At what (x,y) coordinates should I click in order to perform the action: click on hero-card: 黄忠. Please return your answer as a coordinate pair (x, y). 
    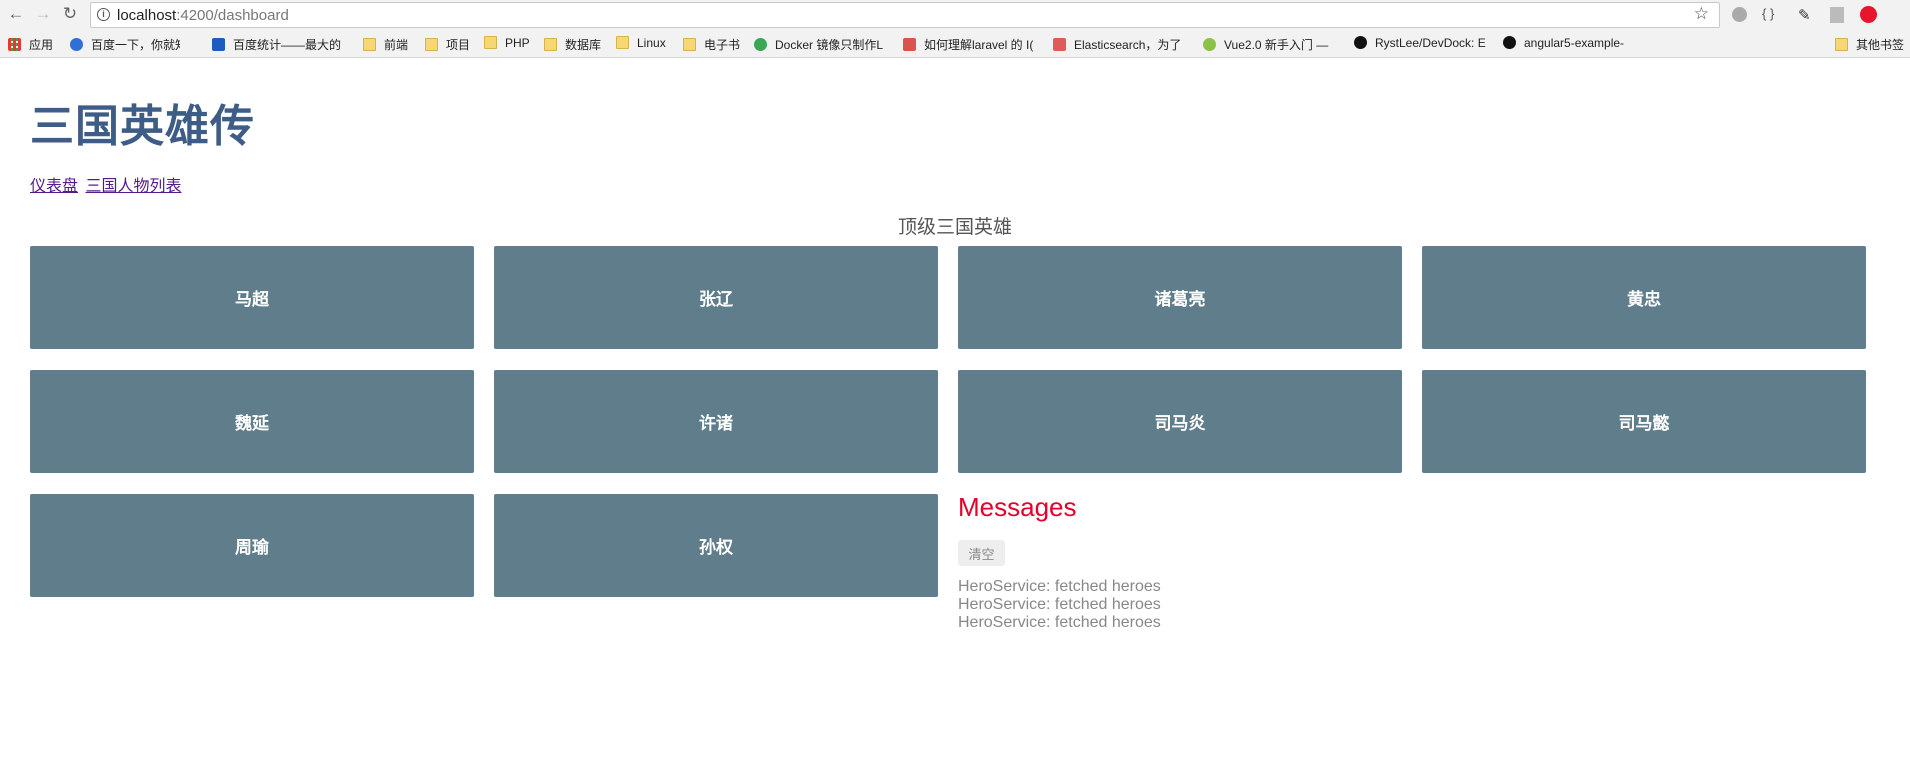
    Looking at the image, I should click on (1644, 297).